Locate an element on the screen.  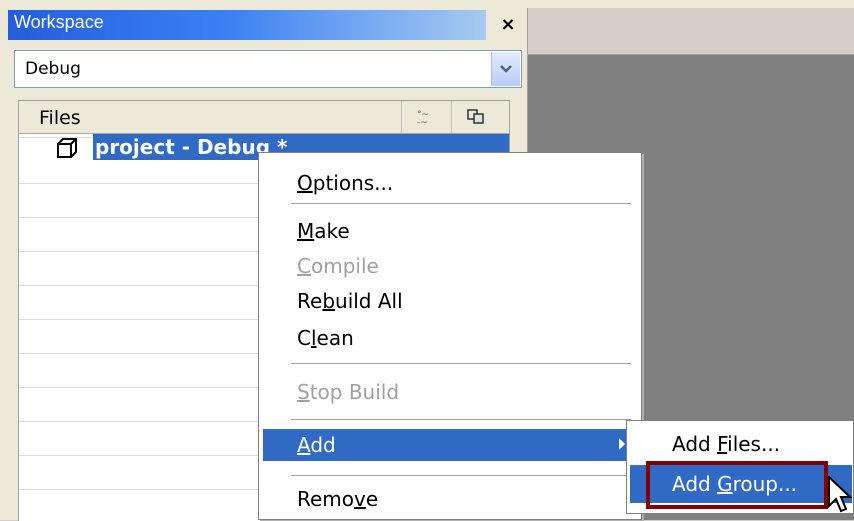
workspace-titlebar: Workspace × is located at coordinates (268, 25).